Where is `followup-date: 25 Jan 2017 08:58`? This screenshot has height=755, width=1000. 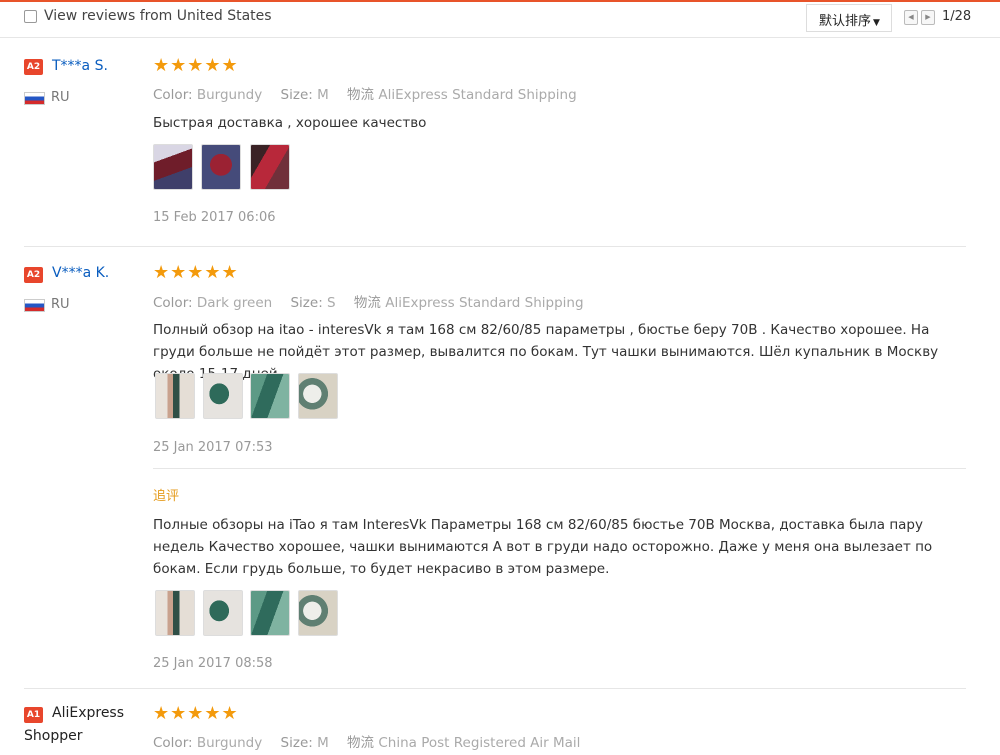
followup-date: 25 Jan 2017 08:58 is located at coordinates (213, 663).